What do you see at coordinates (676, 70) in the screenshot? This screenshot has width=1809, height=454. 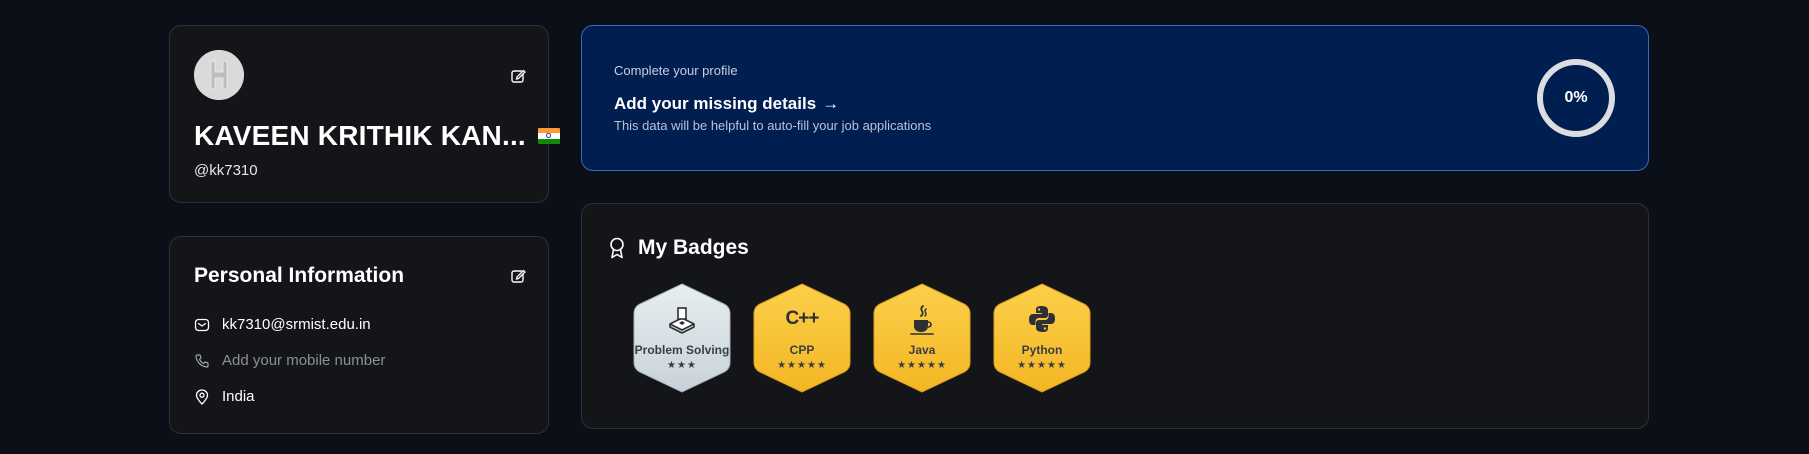 I see `complete-profile-label: Complete your profile` at bounding box center [676, 70].